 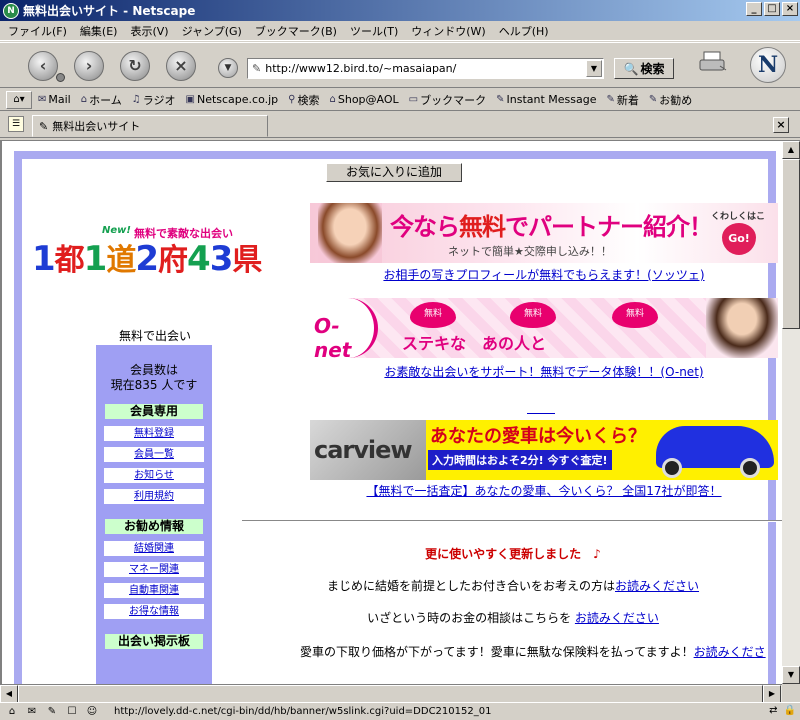 I want to click on scroll-down-icon: ▼, so click(x=791, y=675).